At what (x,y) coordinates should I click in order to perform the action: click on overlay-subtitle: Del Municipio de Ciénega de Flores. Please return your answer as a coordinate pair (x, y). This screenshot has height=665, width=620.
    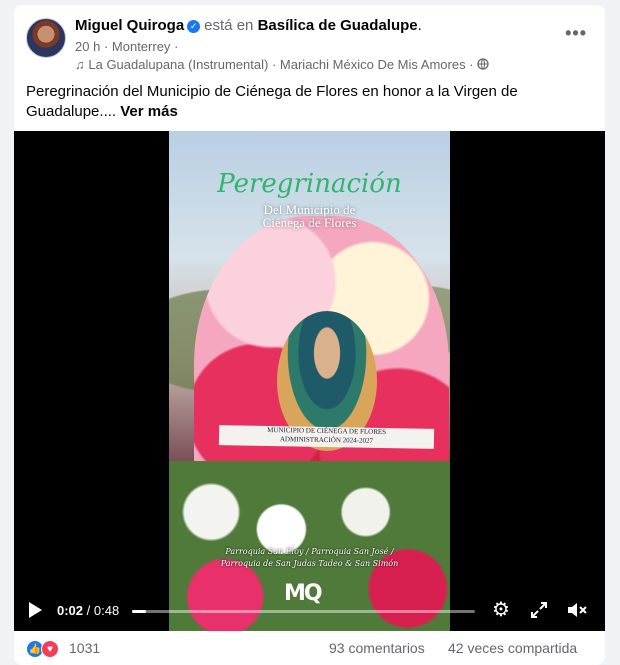
    Looking at the image, I should click on (309, 216).